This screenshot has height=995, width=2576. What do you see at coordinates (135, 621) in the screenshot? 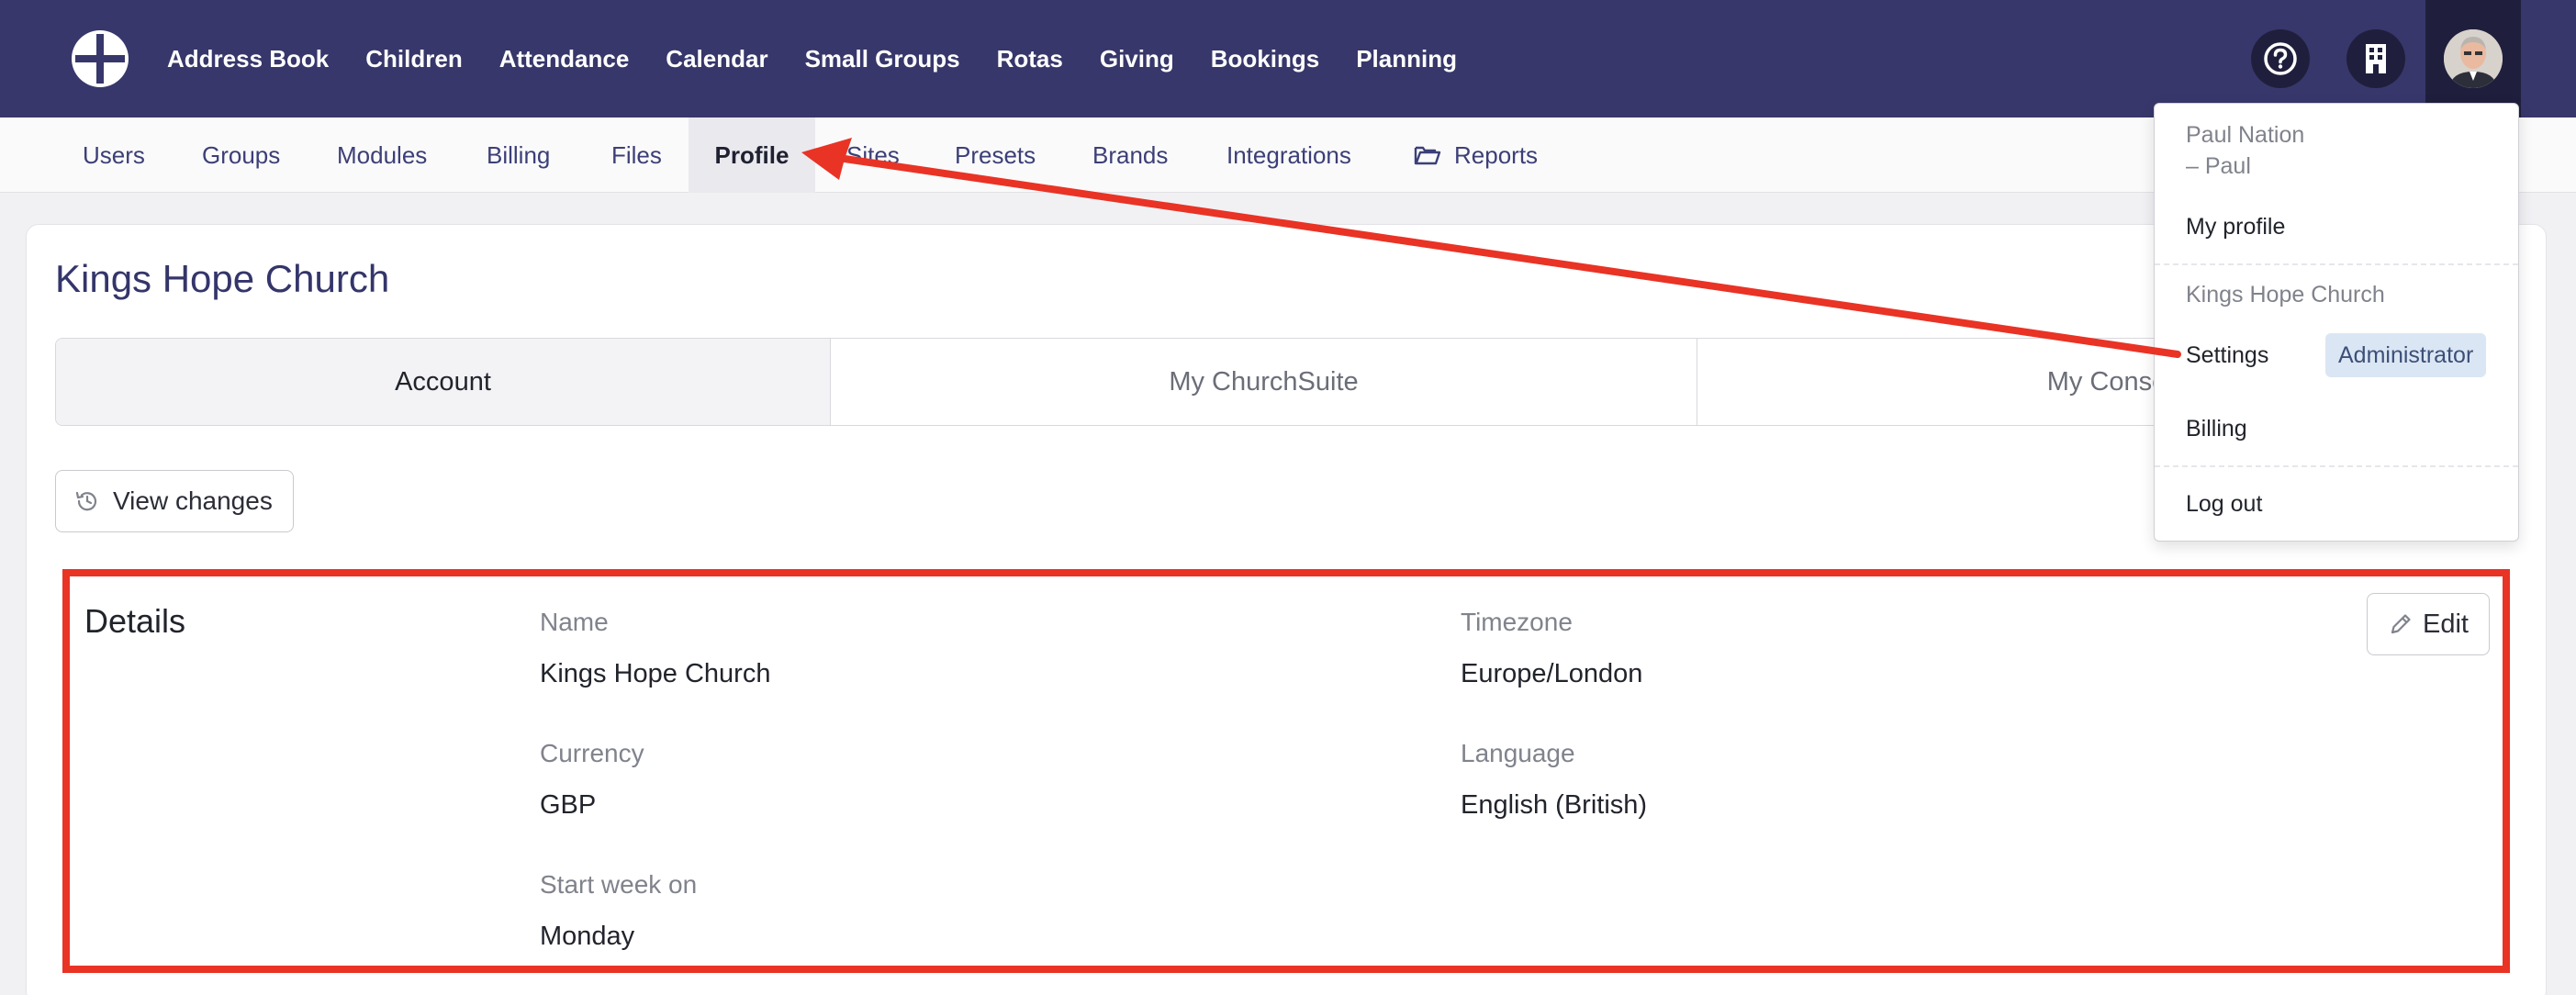
I see `details-title: Details` at bounding box center [135, 621].